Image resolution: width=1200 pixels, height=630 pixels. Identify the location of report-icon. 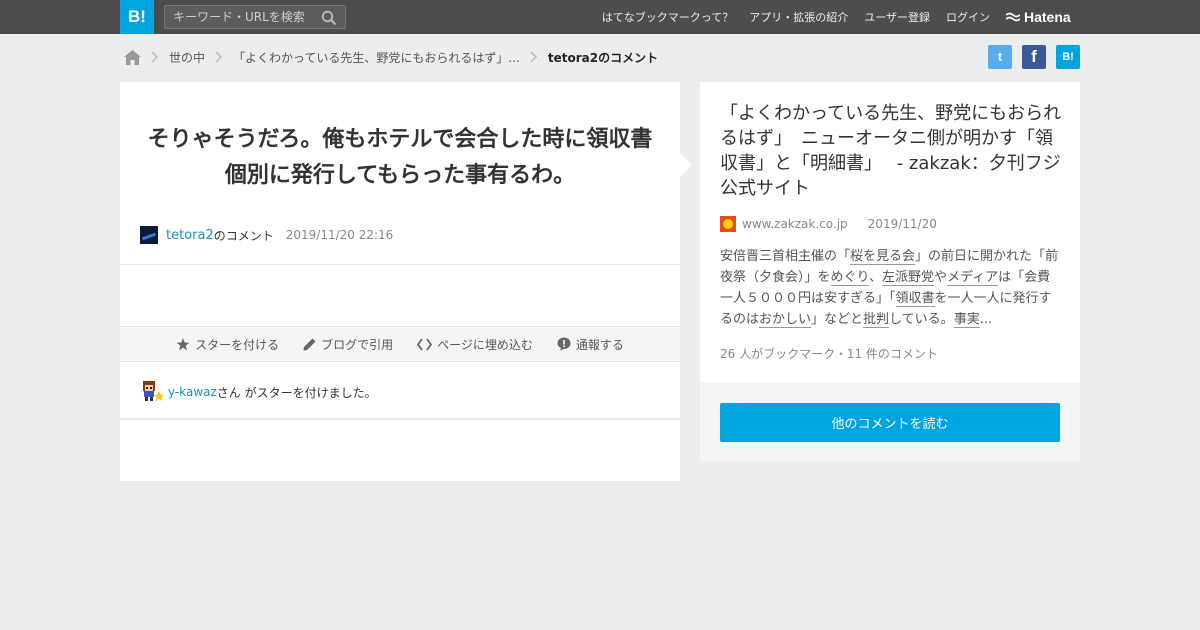
(564, 344).